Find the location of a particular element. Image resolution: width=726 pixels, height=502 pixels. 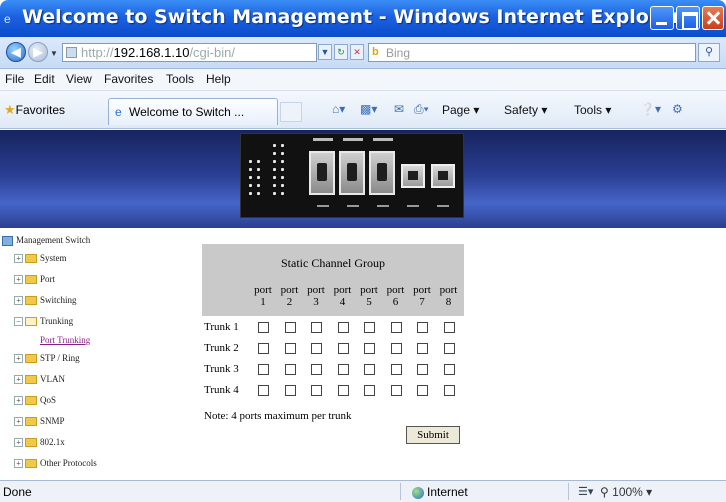

close-button is located at coordinates (713, 18).